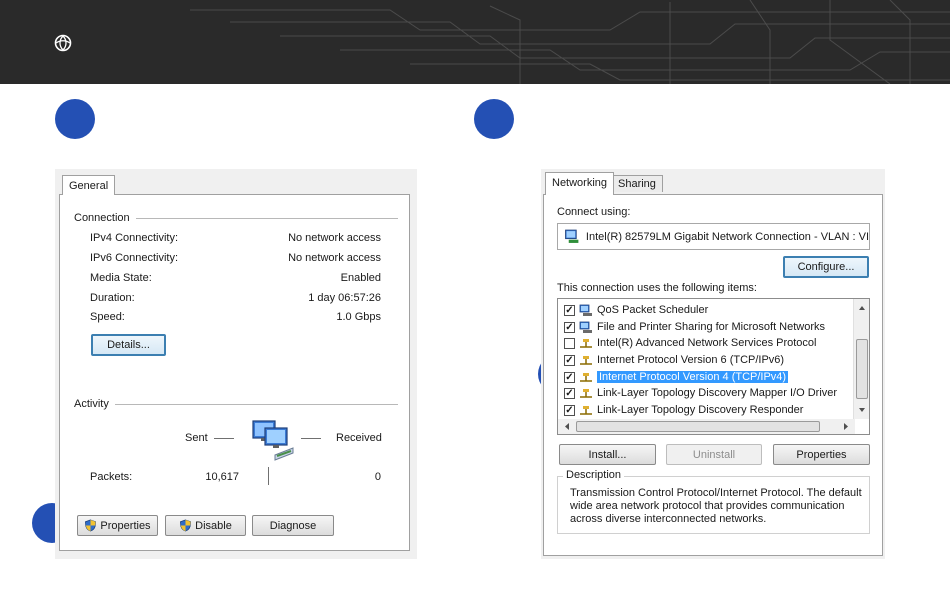 Image resolution: width=950 pixels, height=615 pixels. What do you see at coordinates (700, 410) in the screenshot?
I see `item-label: Link-Layer Topology Discovery Responder` at bounding box center [700, 410].